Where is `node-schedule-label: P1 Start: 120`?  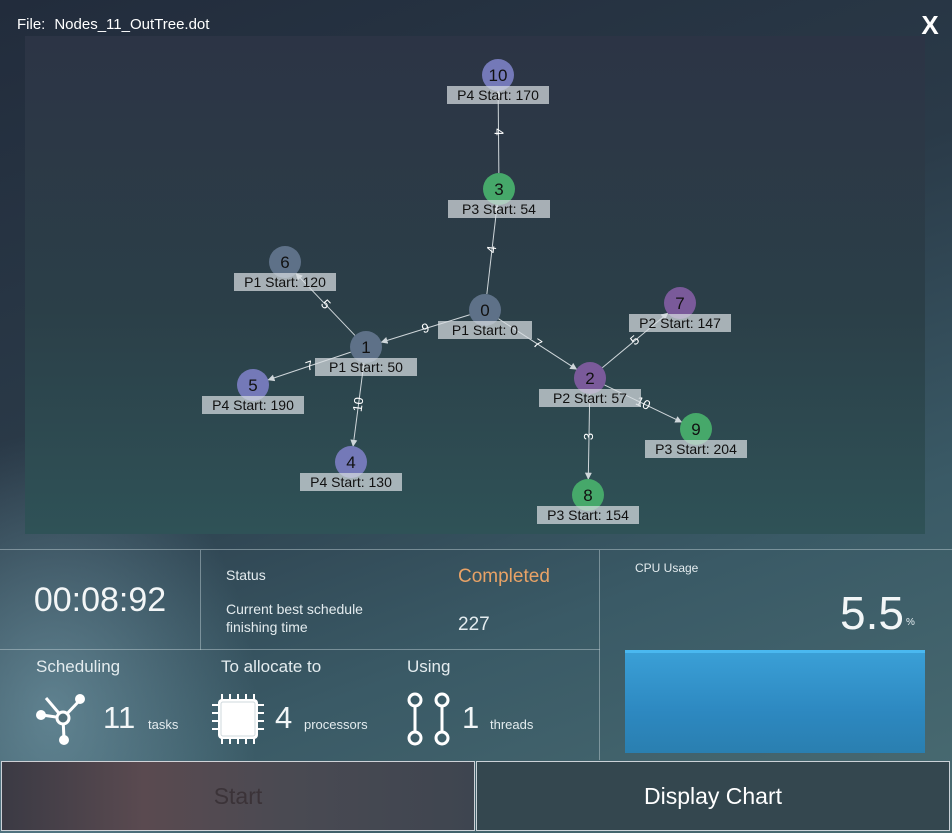
node-schedule-label: P1 Start: 120 is located at coordinates (285, 282).